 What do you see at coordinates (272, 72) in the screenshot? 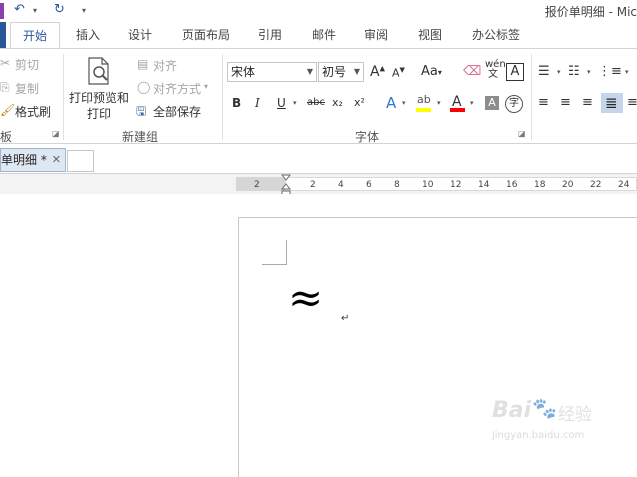
I see `font-name-combo: 宋体 ▼` at bounding box center [272, 72].